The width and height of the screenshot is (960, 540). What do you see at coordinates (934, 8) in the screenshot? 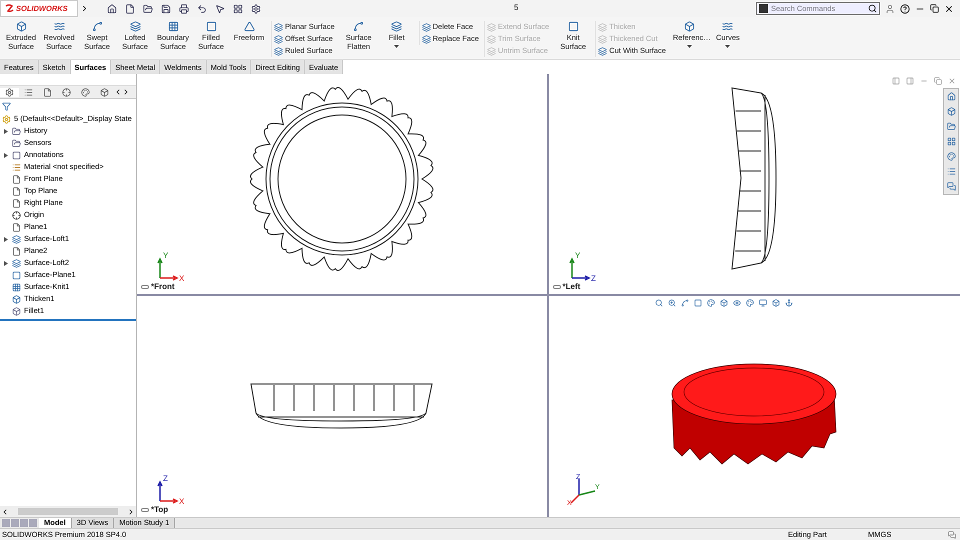
I see `restore-icon` at bounding box center [934, 8].